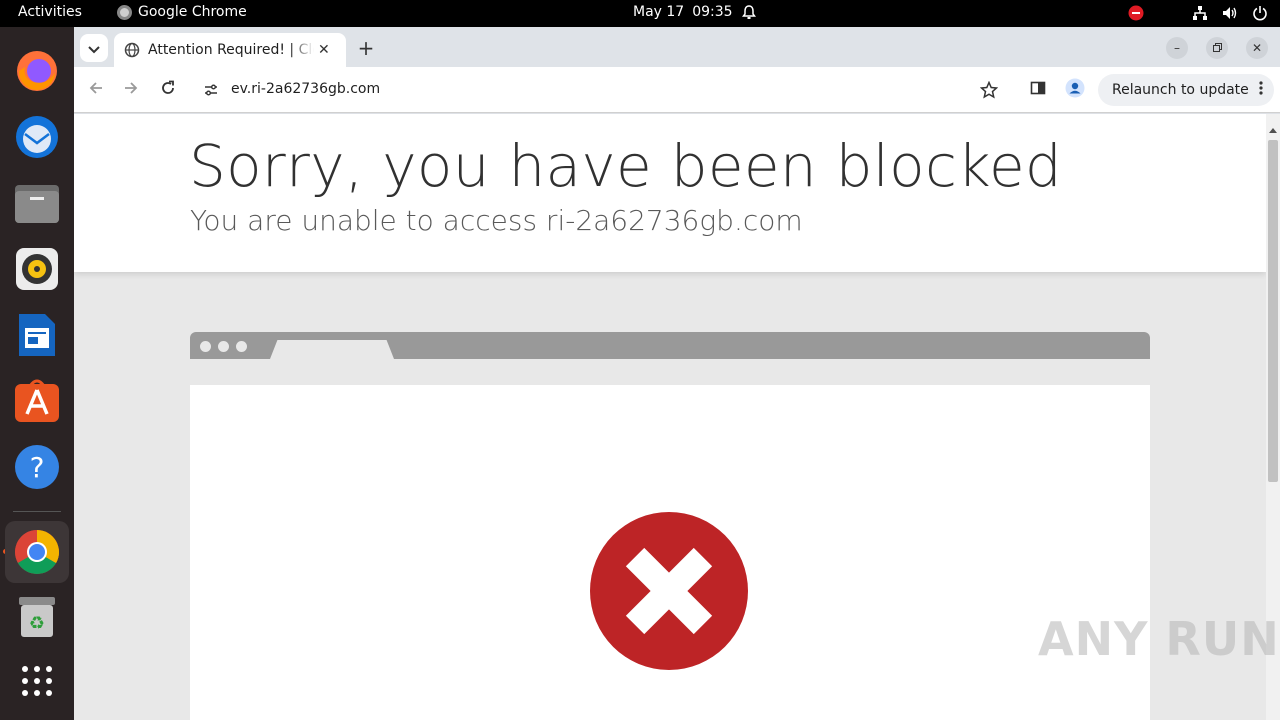 The width and height of the screenshot is (1280, 720). What do you see at coordinates (50, 12) in the screenshot?
I see `activities-button: Activities` at bounding box center [50, 12].